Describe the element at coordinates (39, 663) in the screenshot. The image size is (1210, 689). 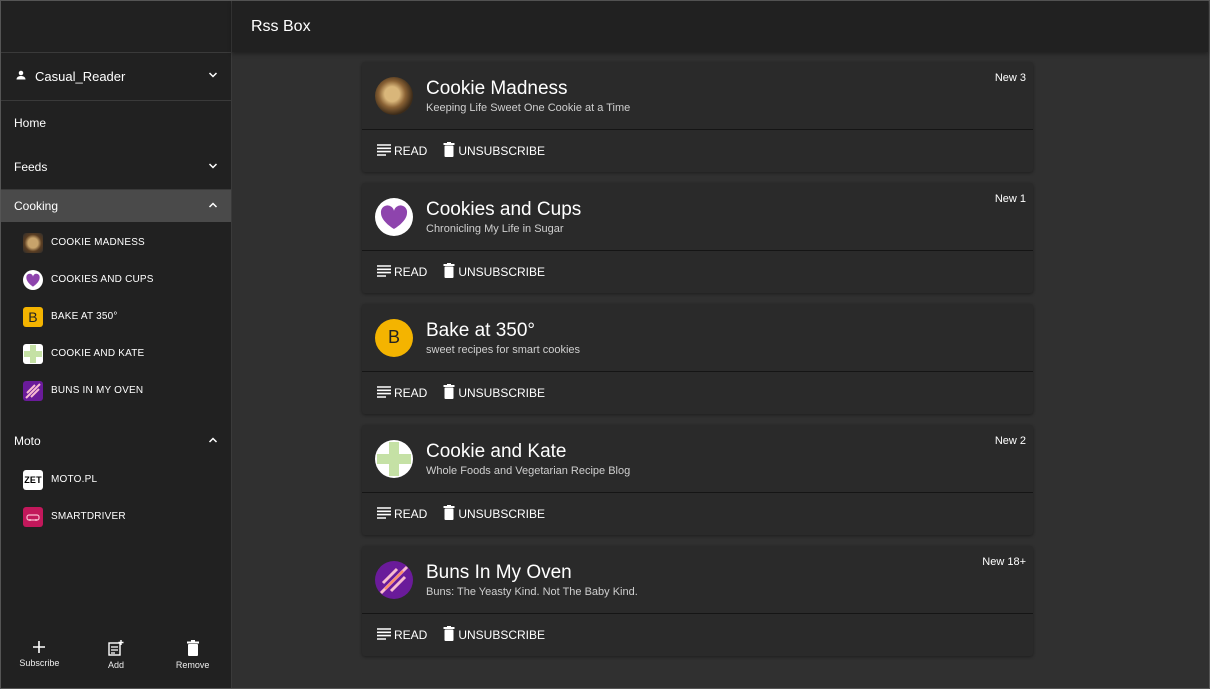
I see `subscribe-label: Subscribe` at that location.